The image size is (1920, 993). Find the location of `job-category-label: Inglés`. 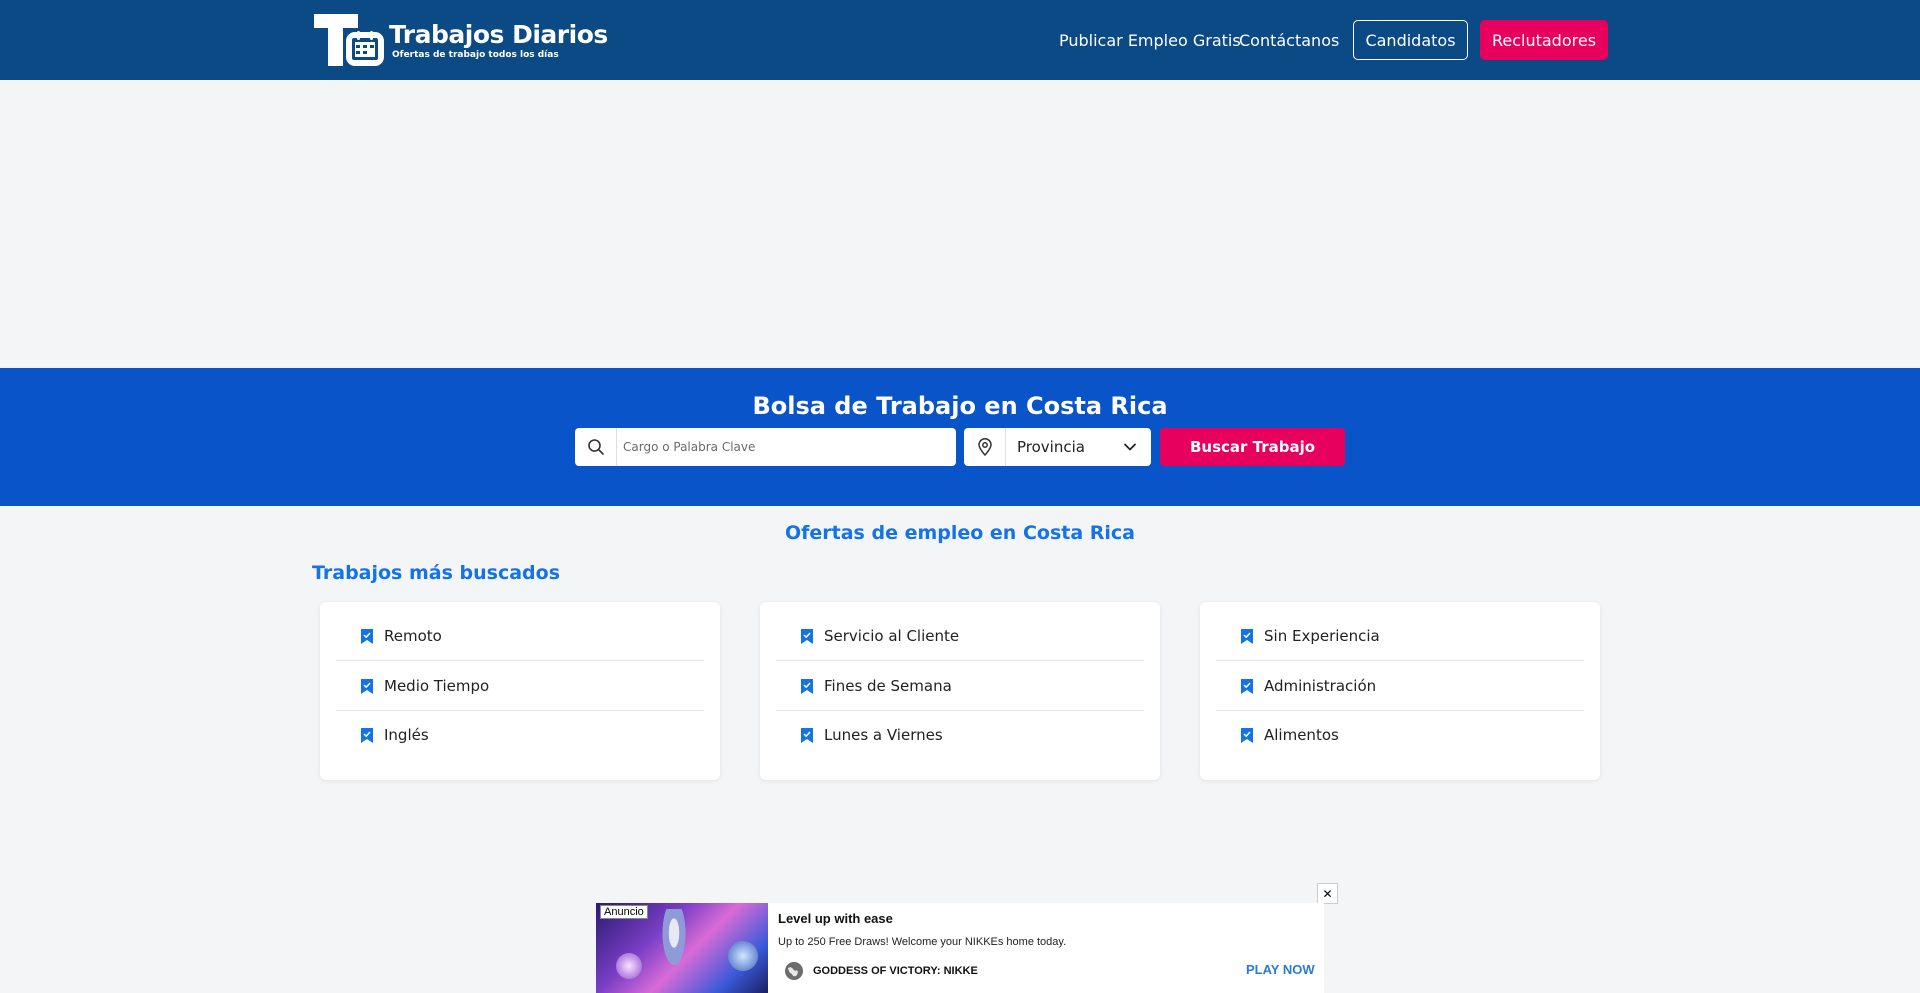

job-category-label: Inglés is located at coordinates (406, 735).